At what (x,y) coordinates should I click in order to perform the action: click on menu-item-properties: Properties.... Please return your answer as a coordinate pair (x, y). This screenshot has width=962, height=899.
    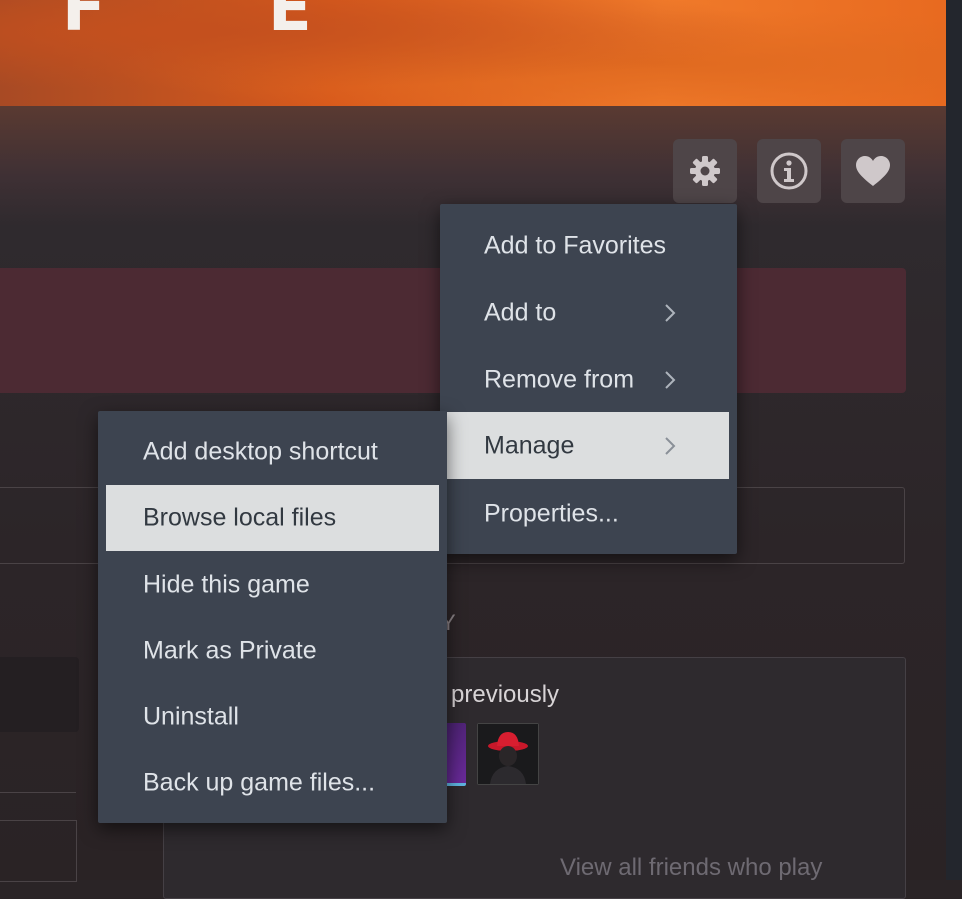
    Looking at the image, I should click on (588, 513).